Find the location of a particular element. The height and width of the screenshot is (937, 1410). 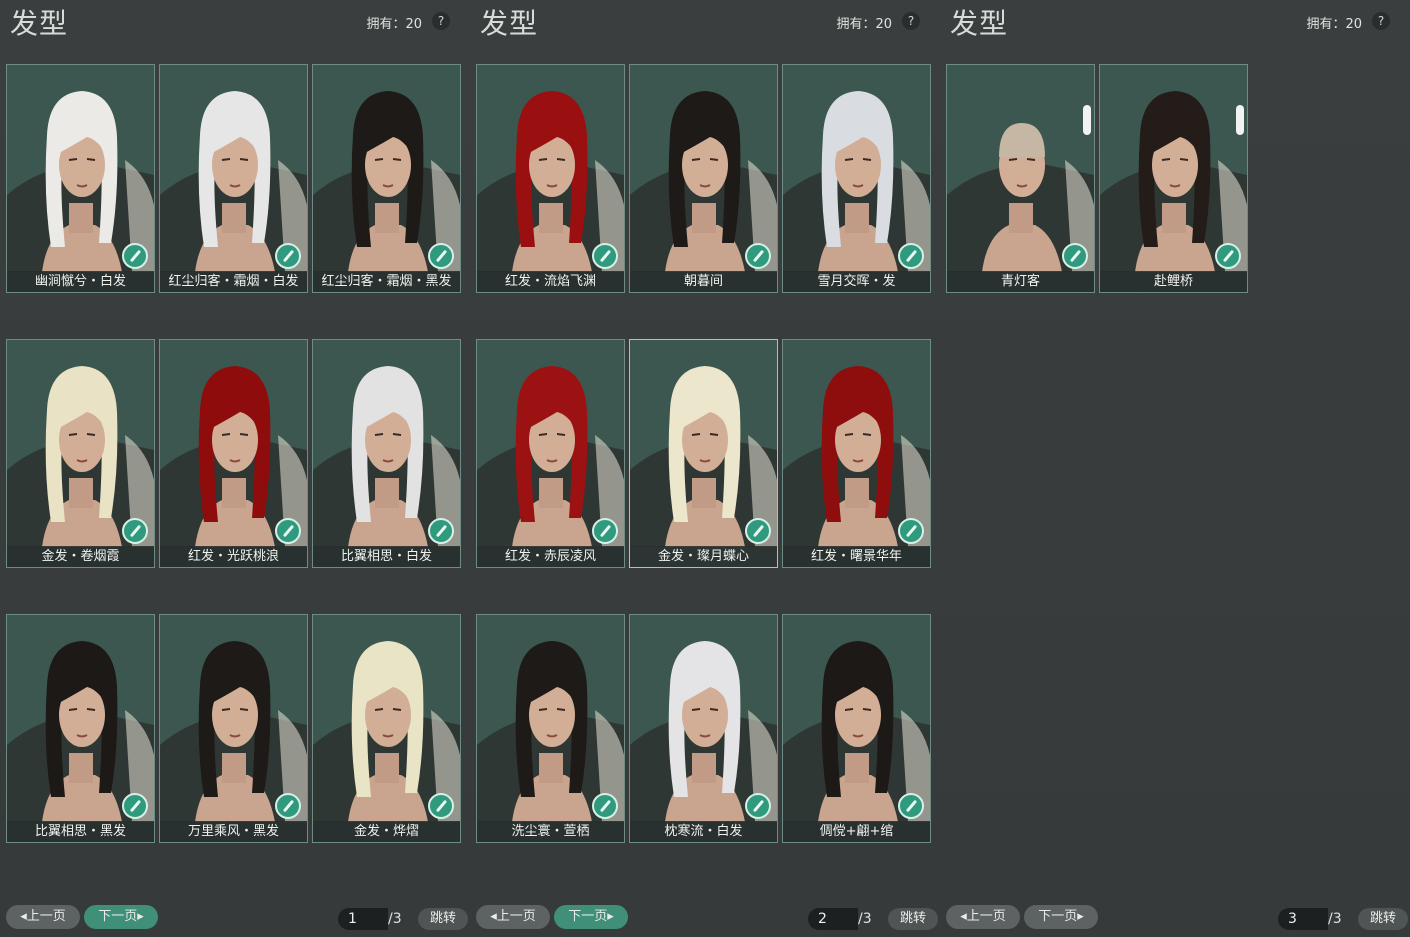

hairstyle-card: 赴鲤桥 is located at coordinates (1173, 178).